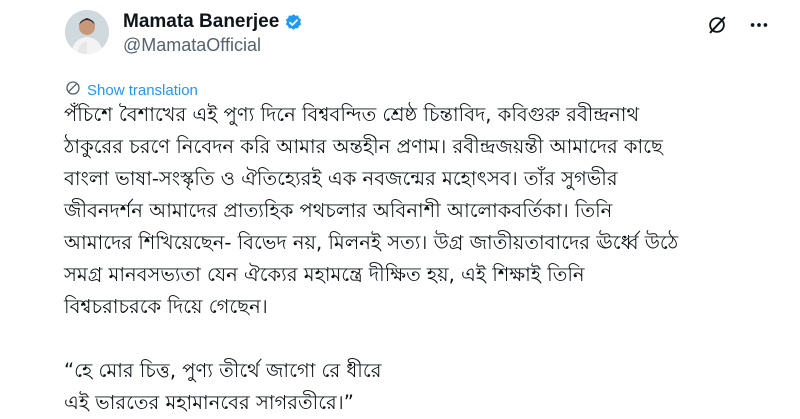 The image size is (800, 419). Describe the element at coordinates (717, 25) in the screenshot. I see `grok-icon` at that location.